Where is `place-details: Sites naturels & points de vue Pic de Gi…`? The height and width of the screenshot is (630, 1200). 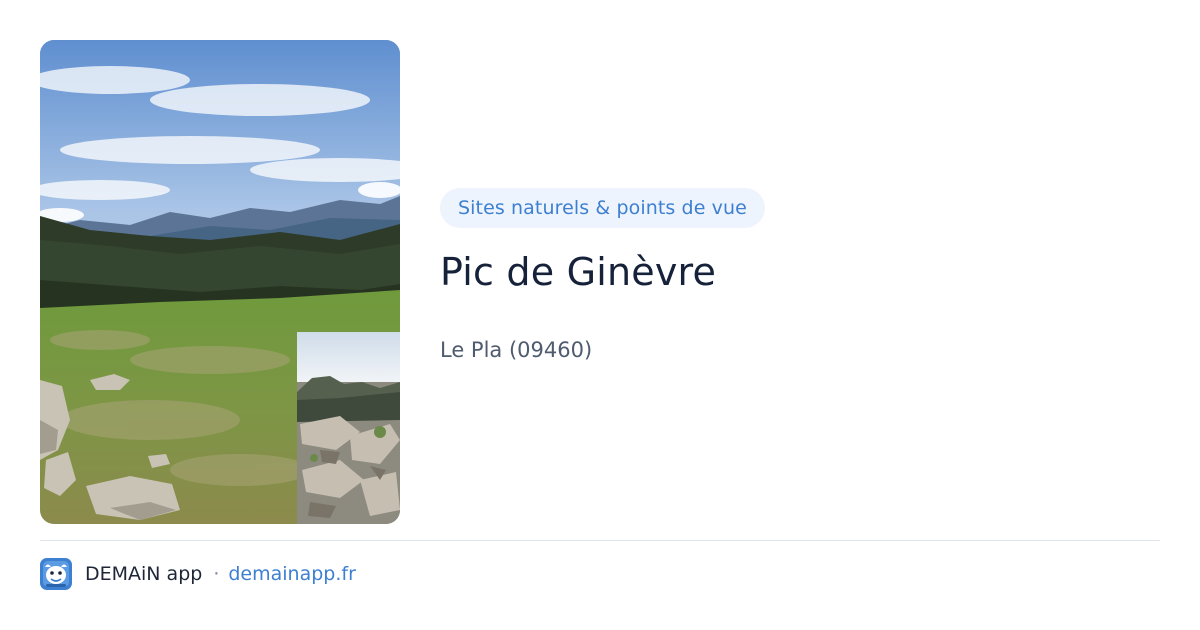 place-details: Sites naturels & points de vue Pic de Gi… is located at coordinates (602, 275).